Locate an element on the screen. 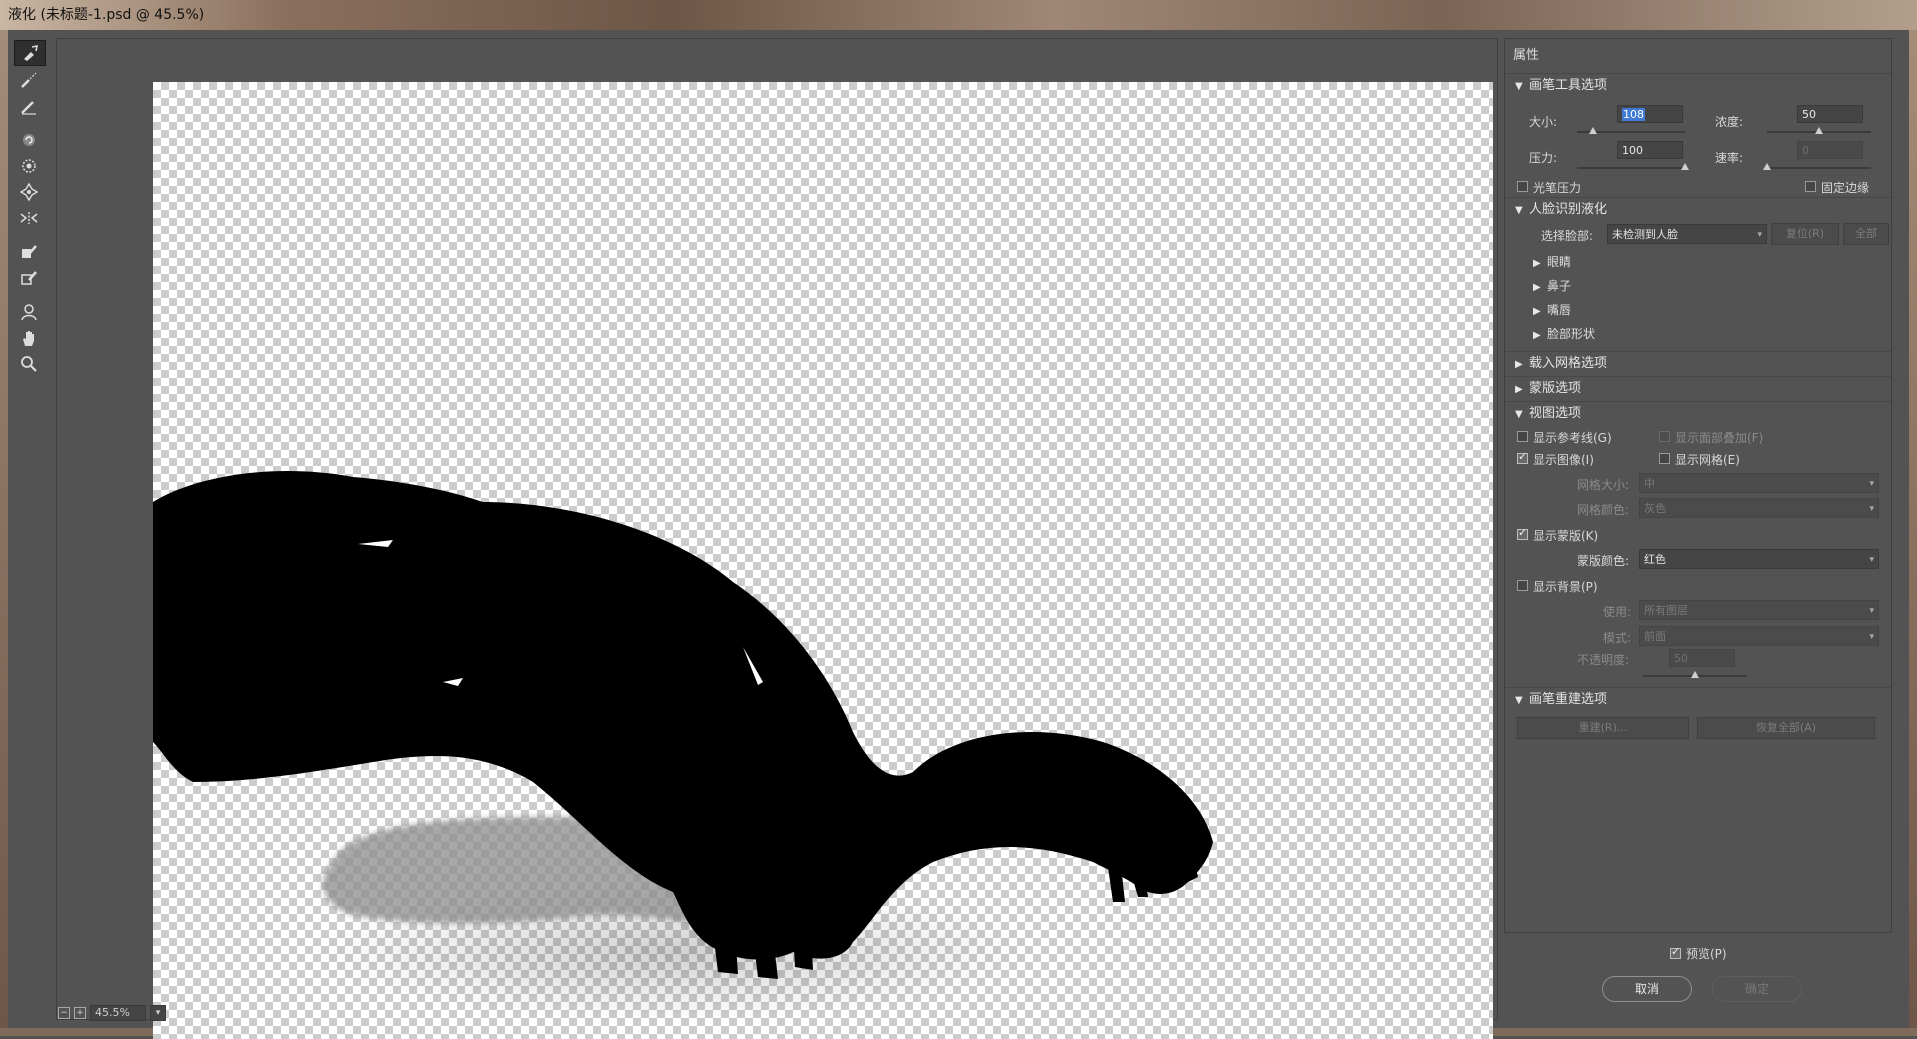  thaw-mask-tool-icon is located at coordinates (29, 278).